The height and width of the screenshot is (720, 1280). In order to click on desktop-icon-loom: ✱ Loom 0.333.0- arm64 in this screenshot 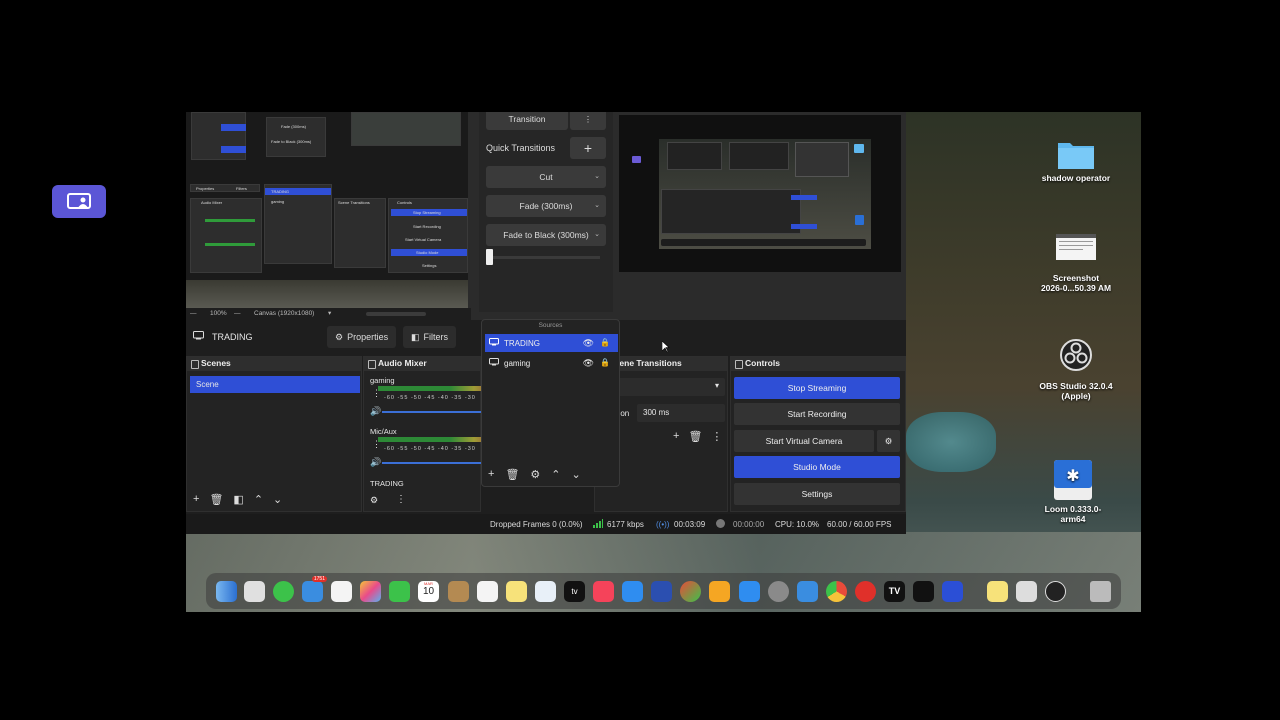, I will do `click(1073, 491)`.